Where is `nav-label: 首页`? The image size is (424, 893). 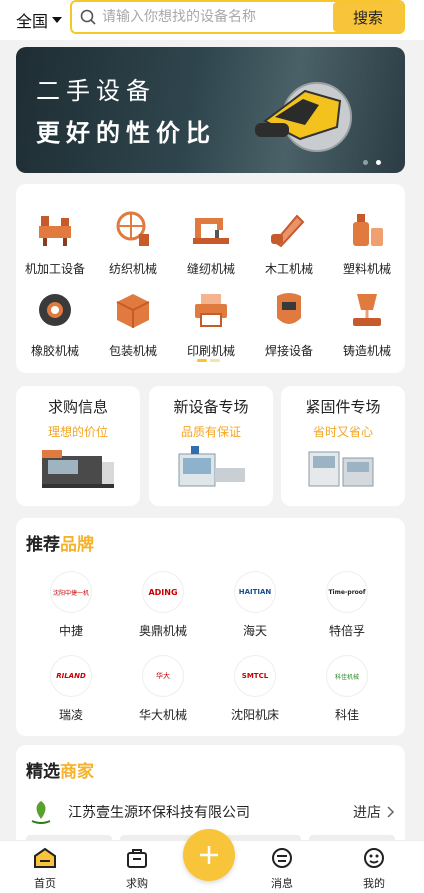 nav-label: 首页 is located at coordinates (45, 883).